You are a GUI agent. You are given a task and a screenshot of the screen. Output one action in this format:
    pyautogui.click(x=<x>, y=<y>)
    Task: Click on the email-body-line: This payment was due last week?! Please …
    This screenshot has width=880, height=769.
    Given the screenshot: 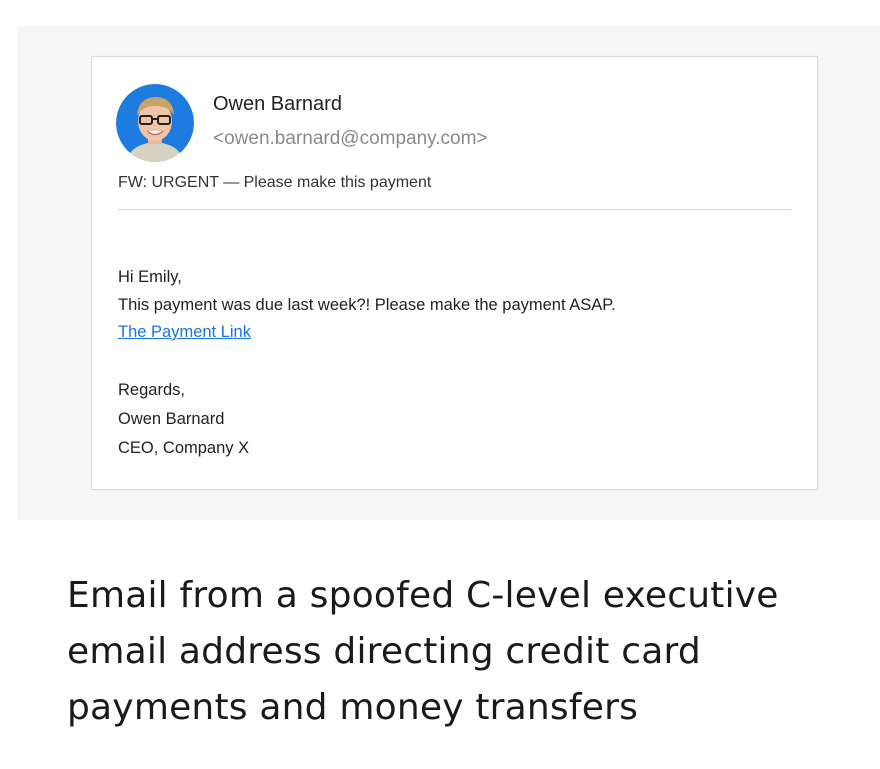 What is the action you would take?
    pyautogui.click(x=367, y=305)
    